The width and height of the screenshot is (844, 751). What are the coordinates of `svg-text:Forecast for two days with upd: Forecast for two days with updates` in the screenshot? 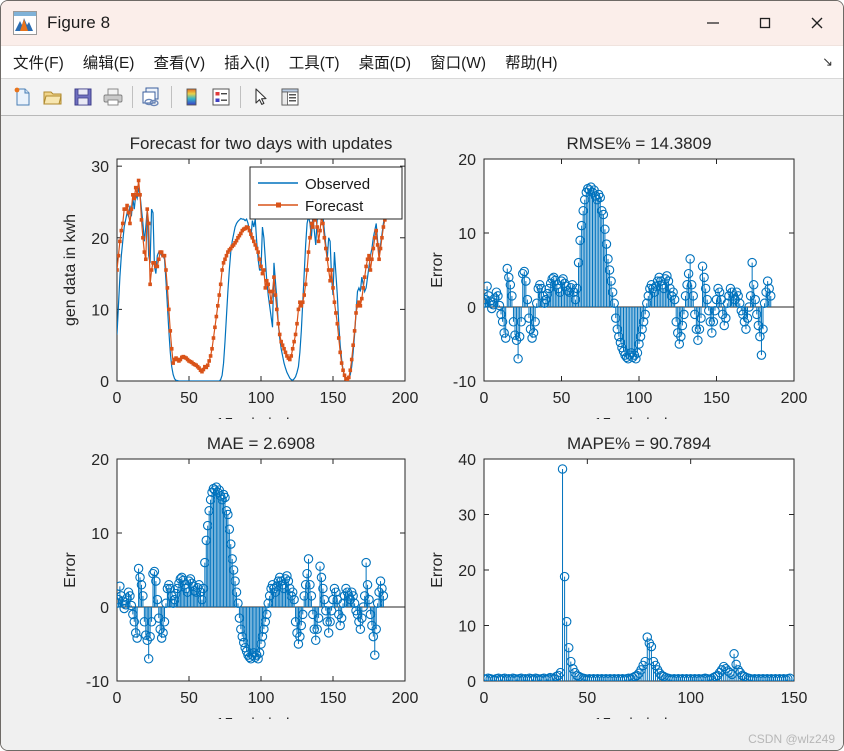 It's located at (261, 143).